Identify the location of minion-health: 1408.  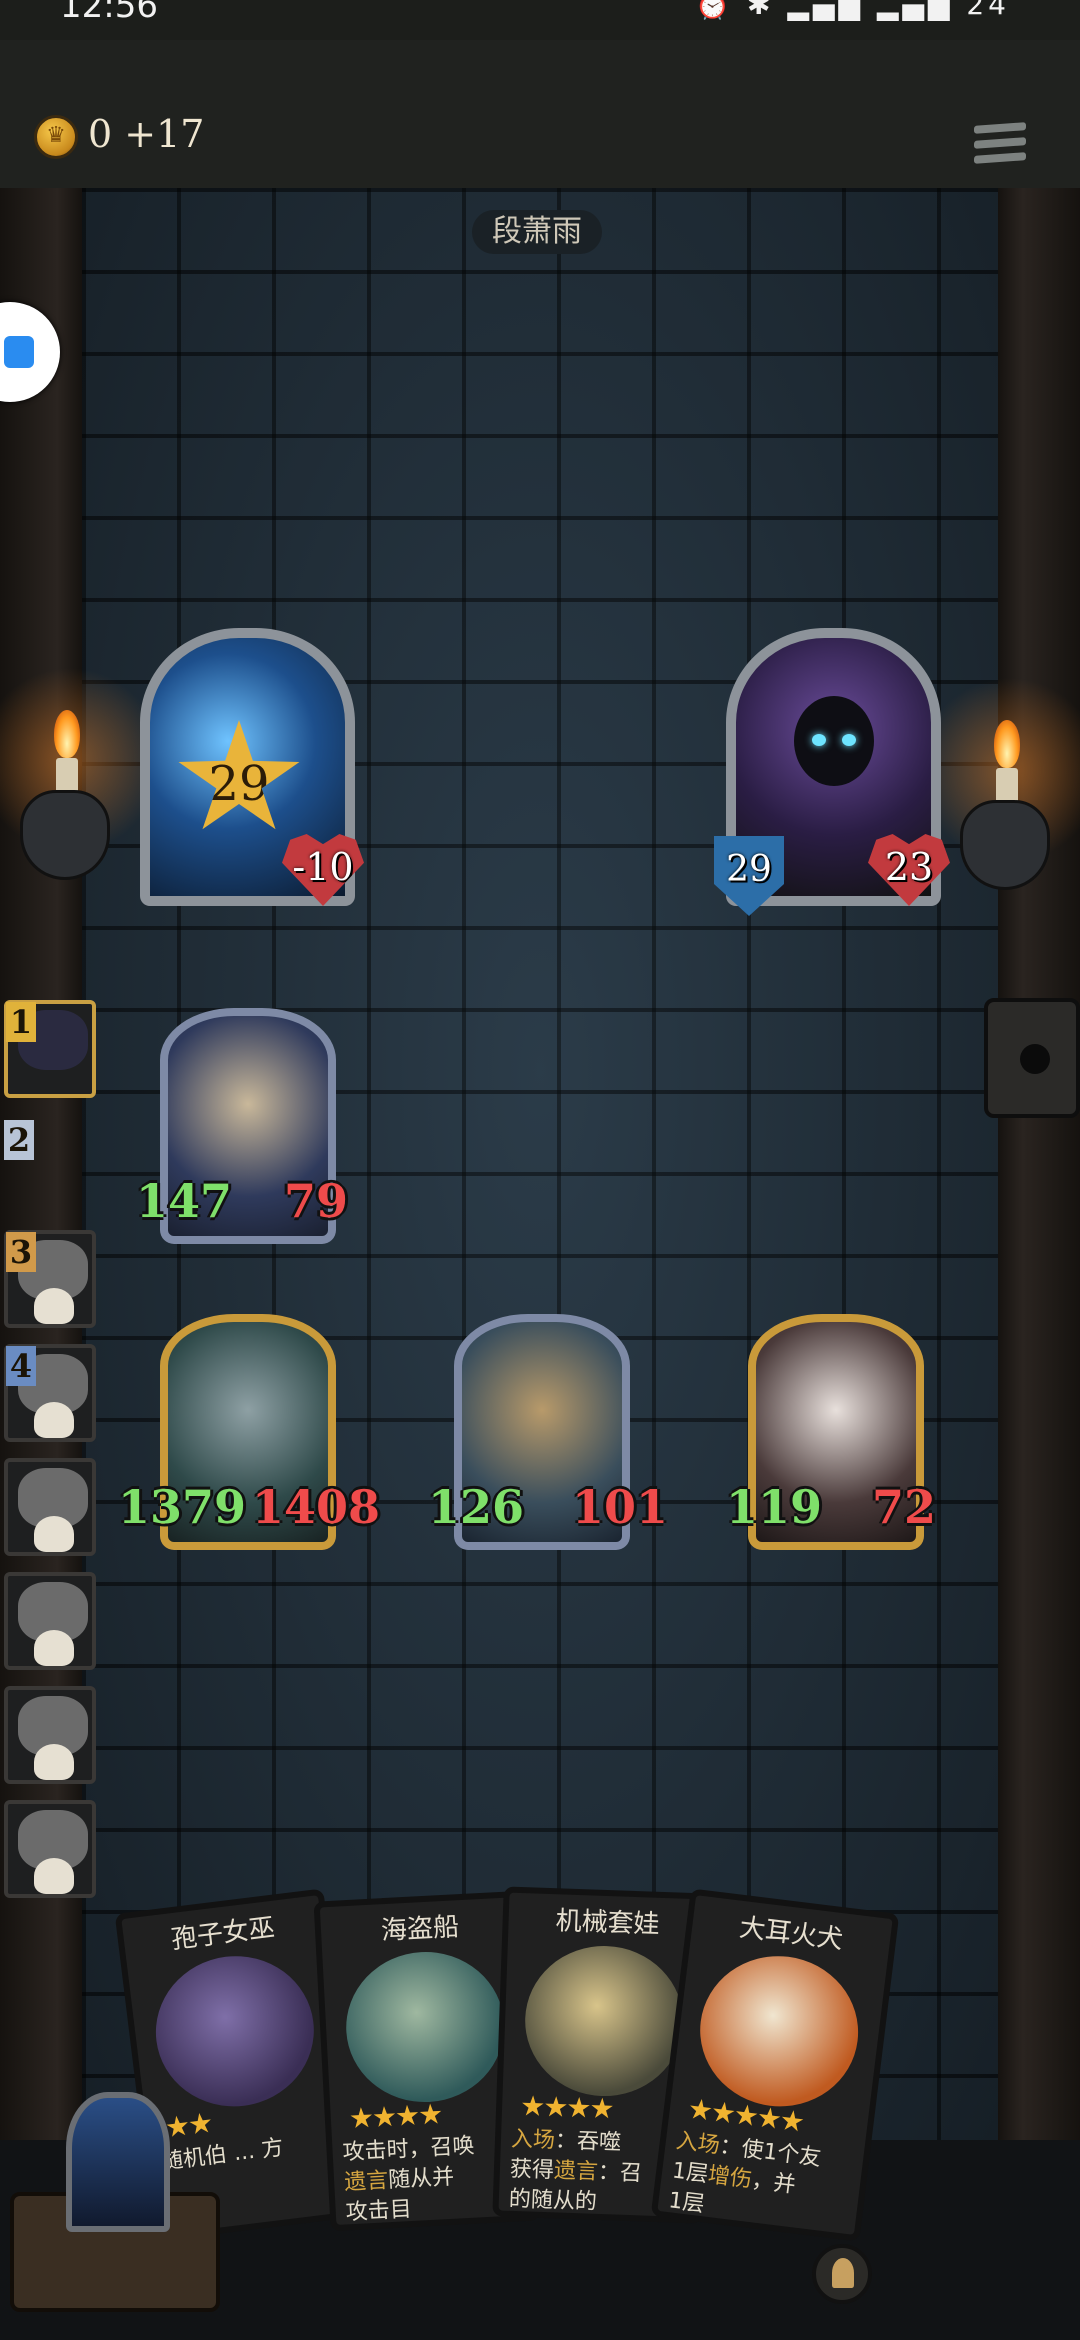
(316, 1507).